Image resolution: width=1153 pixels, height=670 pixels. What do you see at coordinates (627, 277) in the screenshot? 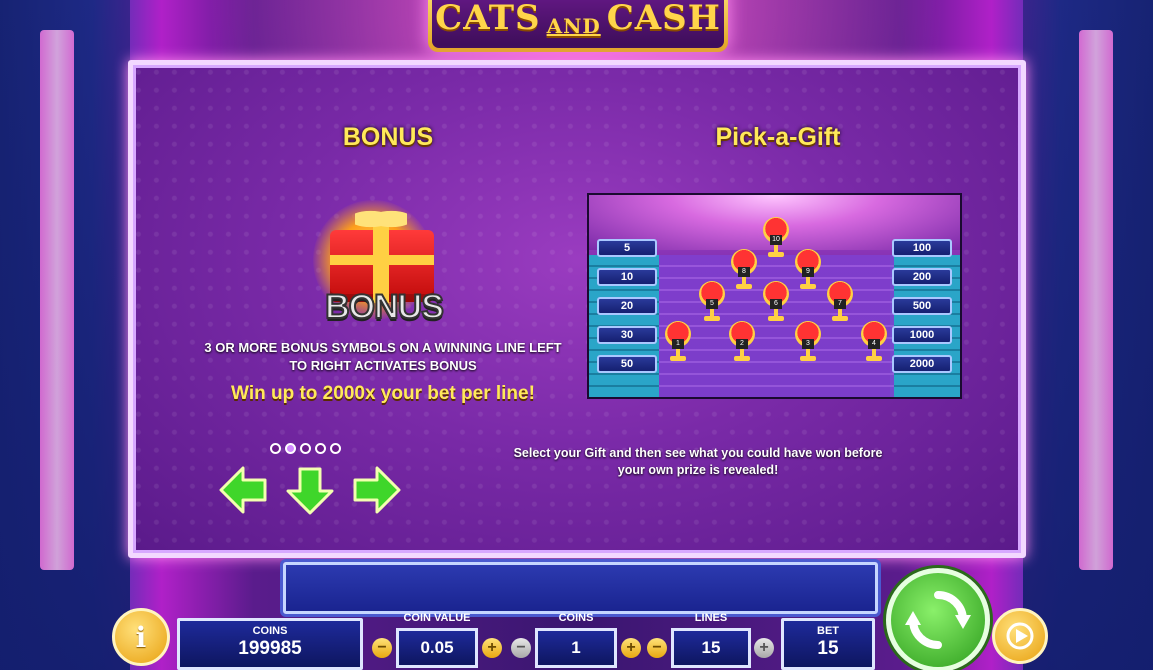
I see `prize-tag-left: 10` at bounding box center [627, 277].